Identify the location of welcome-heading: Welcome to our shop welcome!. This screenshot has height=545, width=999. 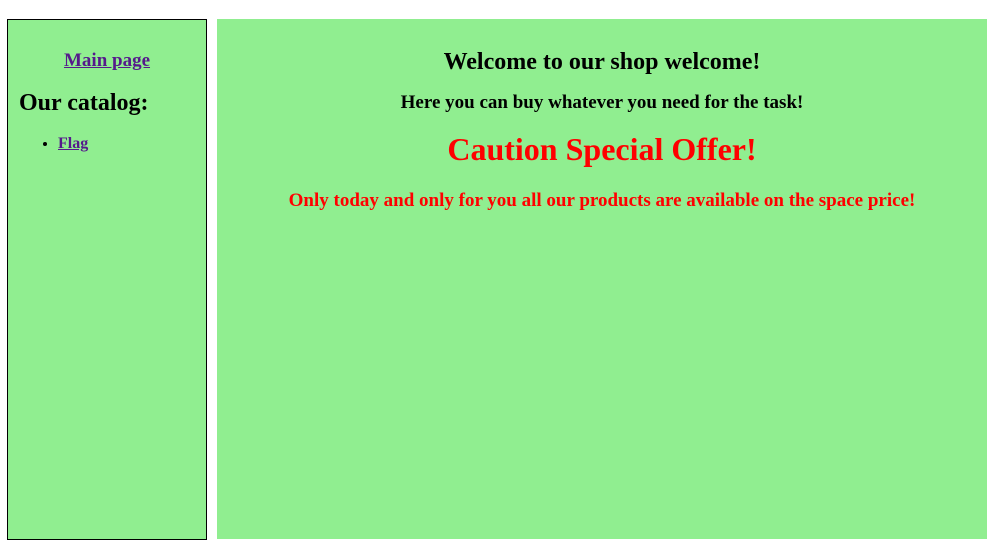
(602, 62).